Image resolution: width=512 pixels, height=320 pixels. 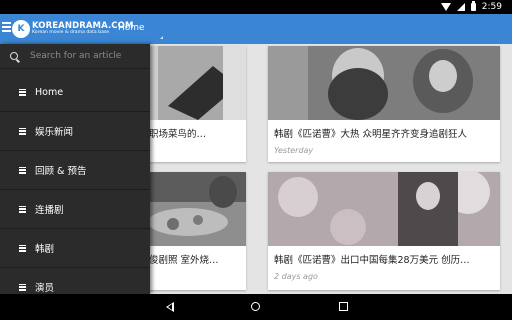 I want to click on article-time-2: Yesterday, so click(x=294, y=150).